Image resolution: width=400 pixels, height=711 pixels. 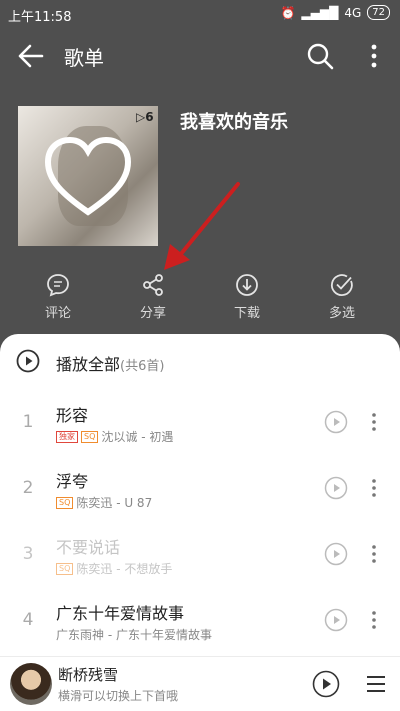 I want to click on track-artist-album: 广东雨神 - 广东十年爱情故事, so click(x=134, y=635).